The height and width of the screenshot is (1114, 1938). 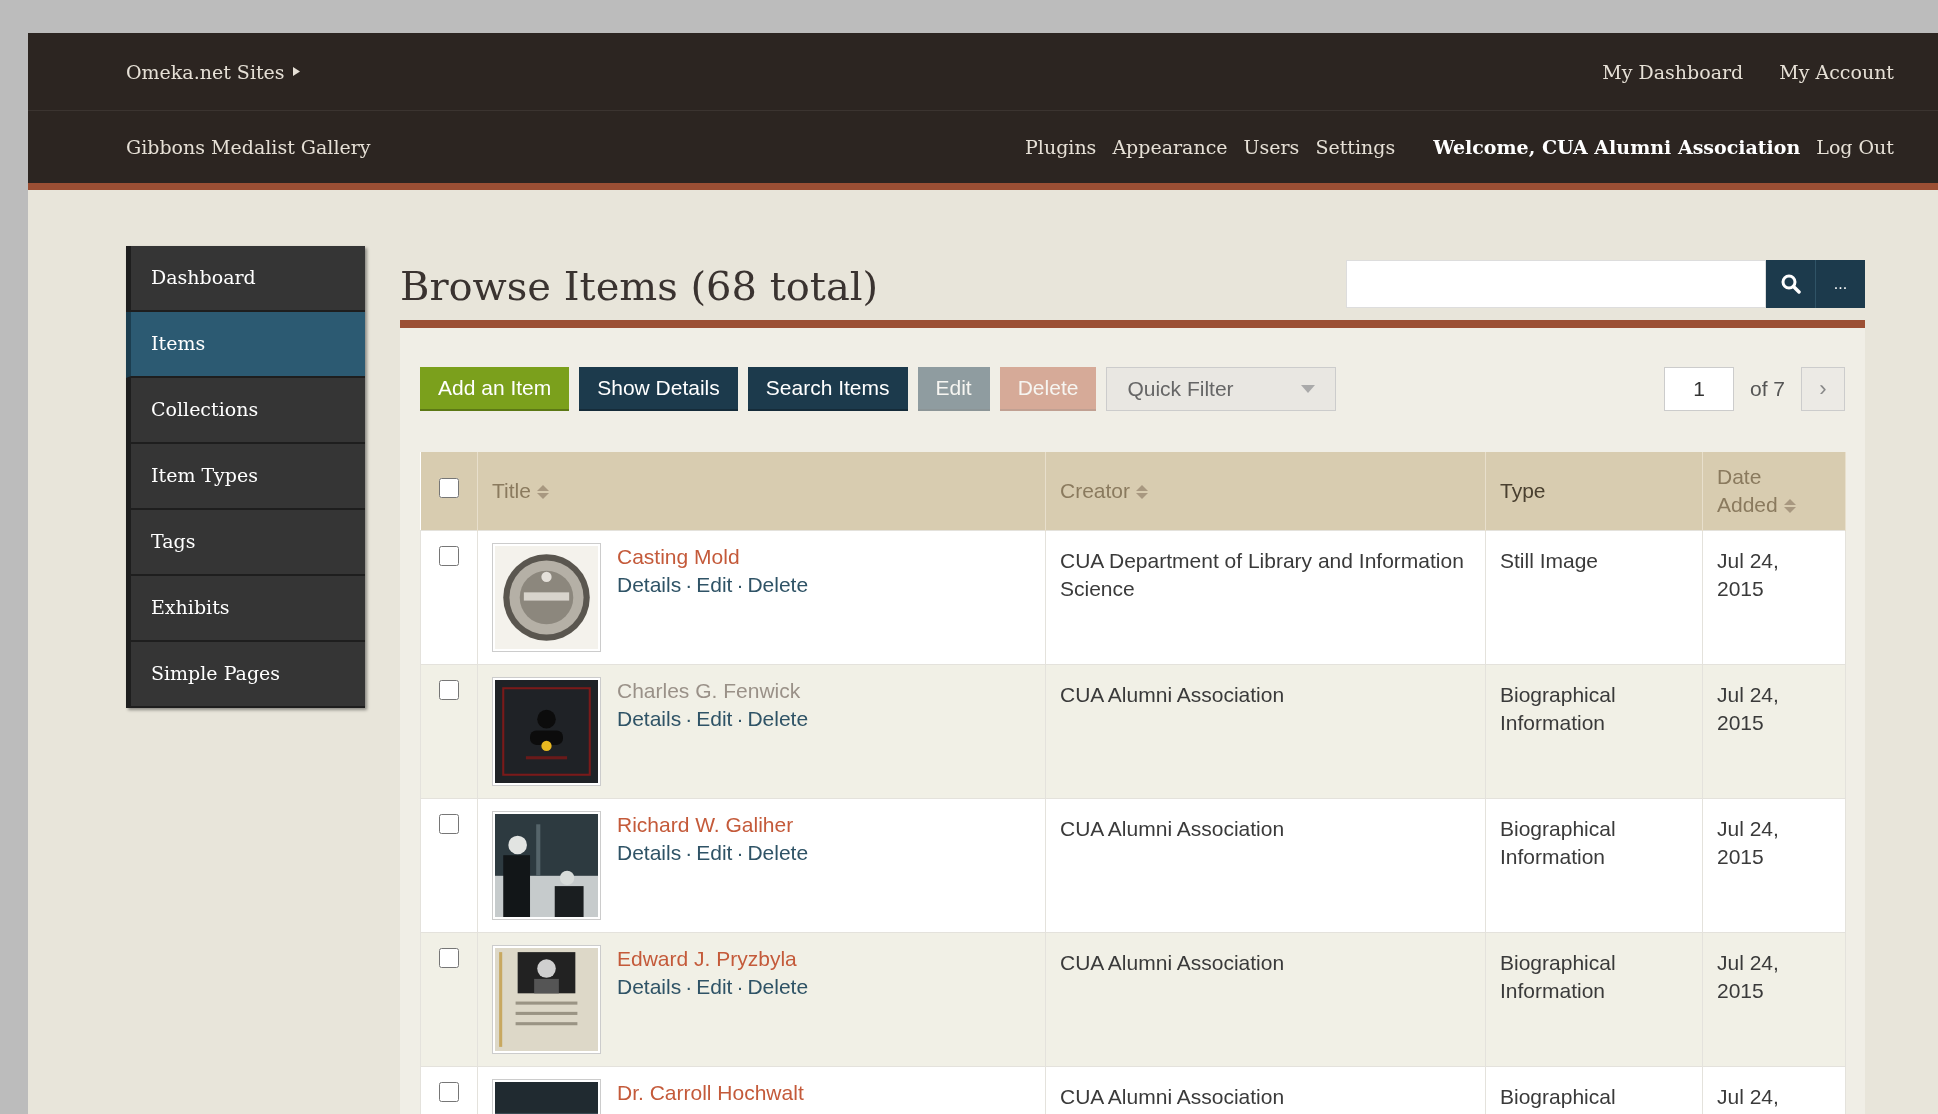 I want to click on search-button, so click(x=1791, y=283).